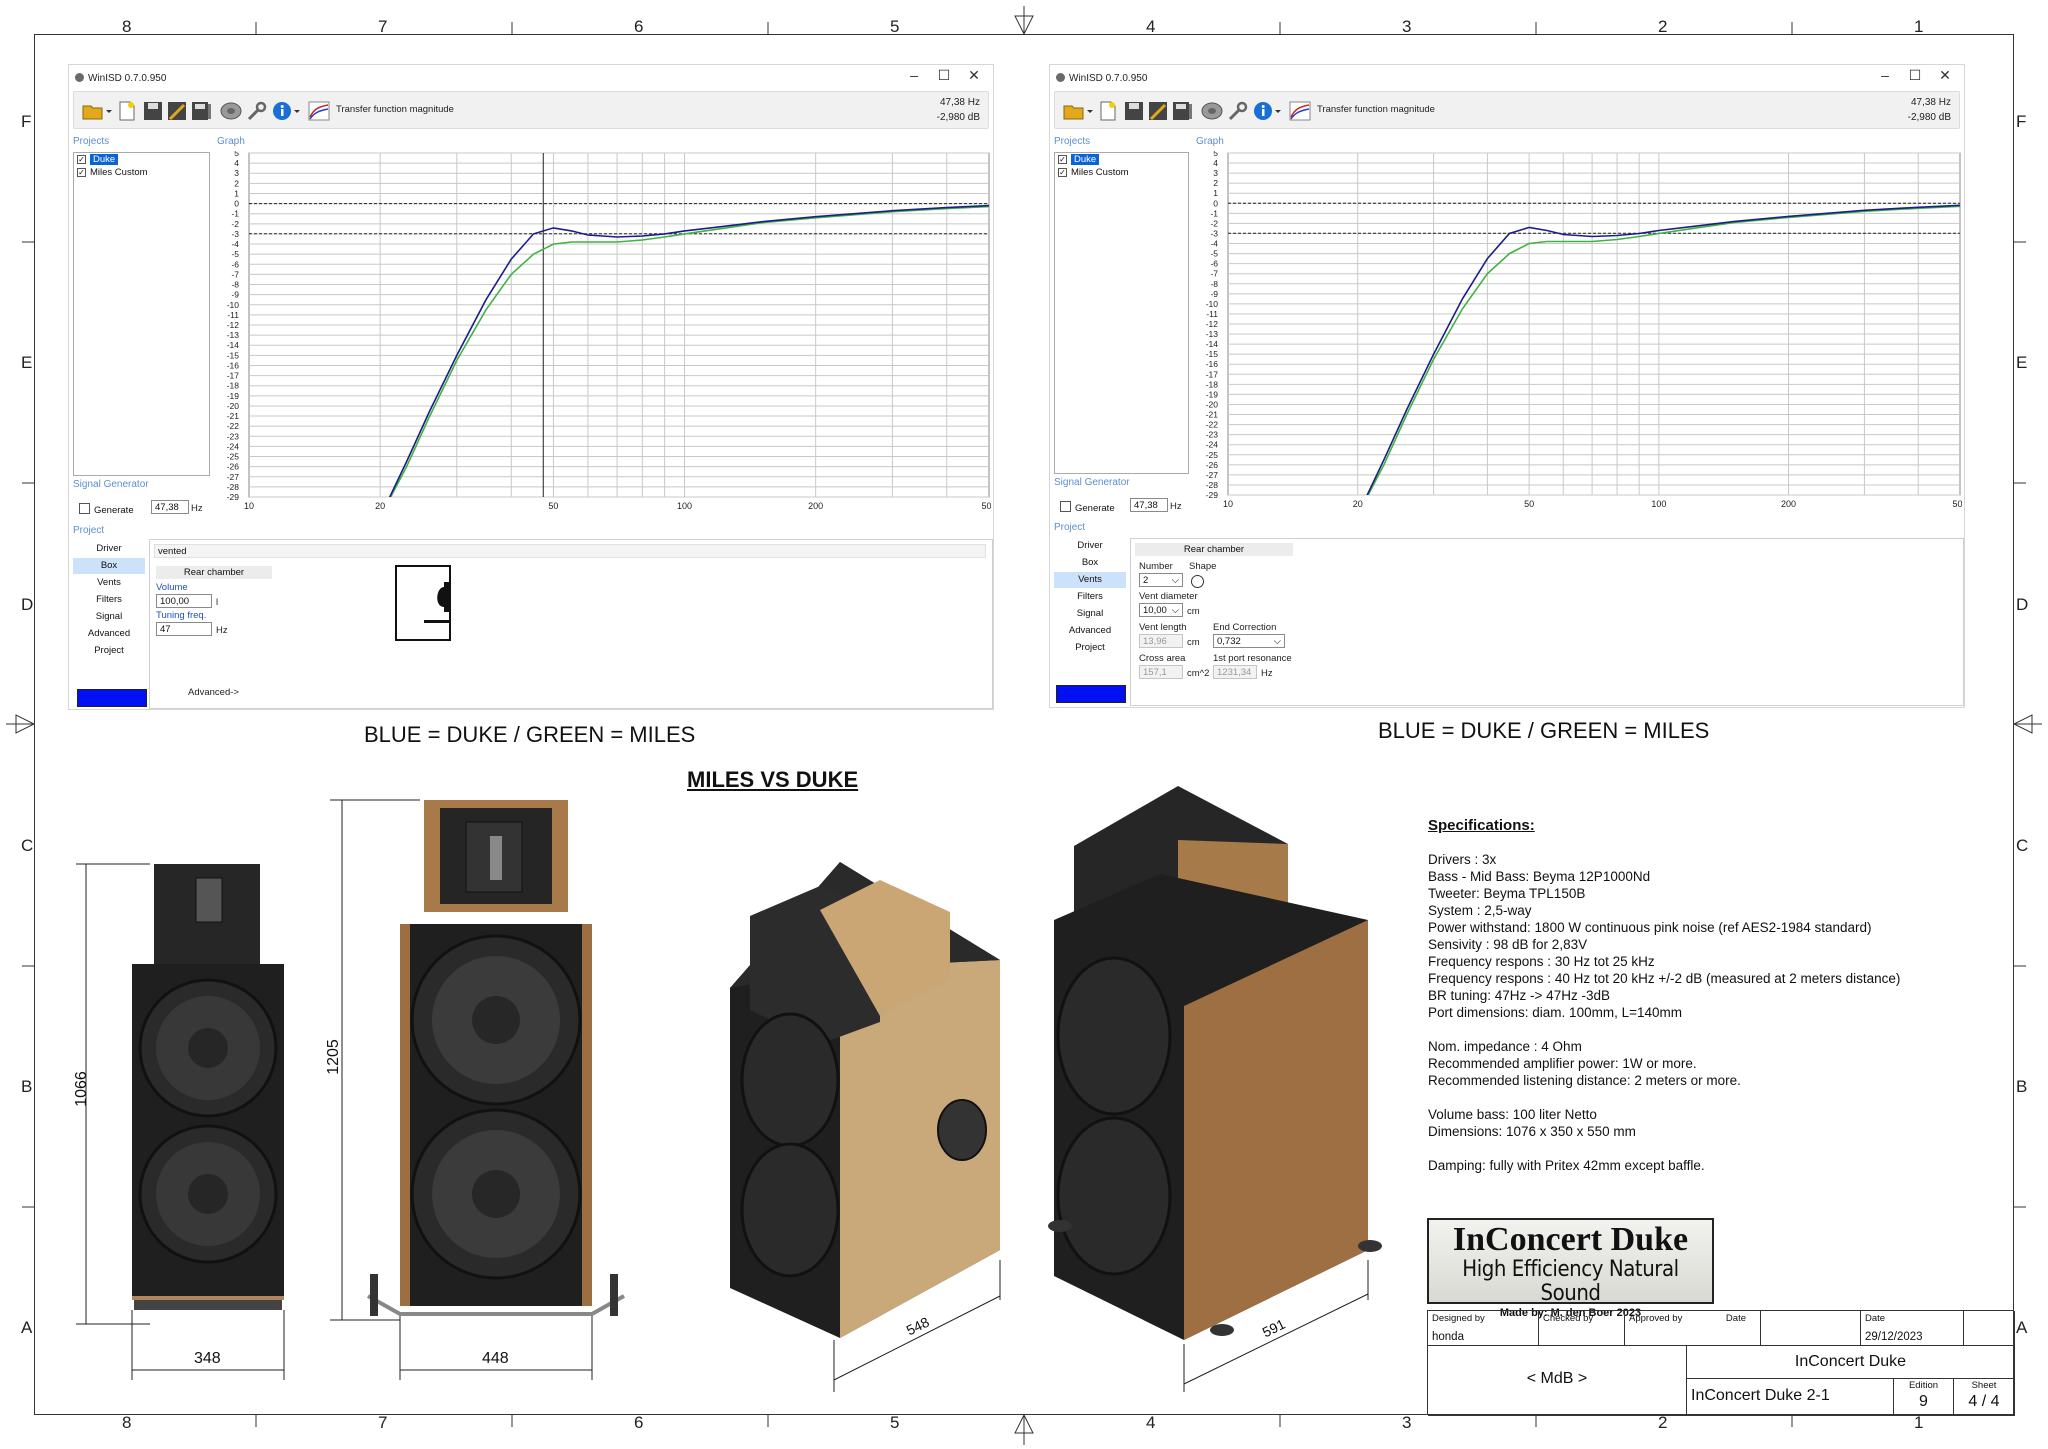  What do you see at coordinates (333, 1057) in the screenshot?
I see `duke-height-dimension: 1205` at bounding box center [333, 1057].